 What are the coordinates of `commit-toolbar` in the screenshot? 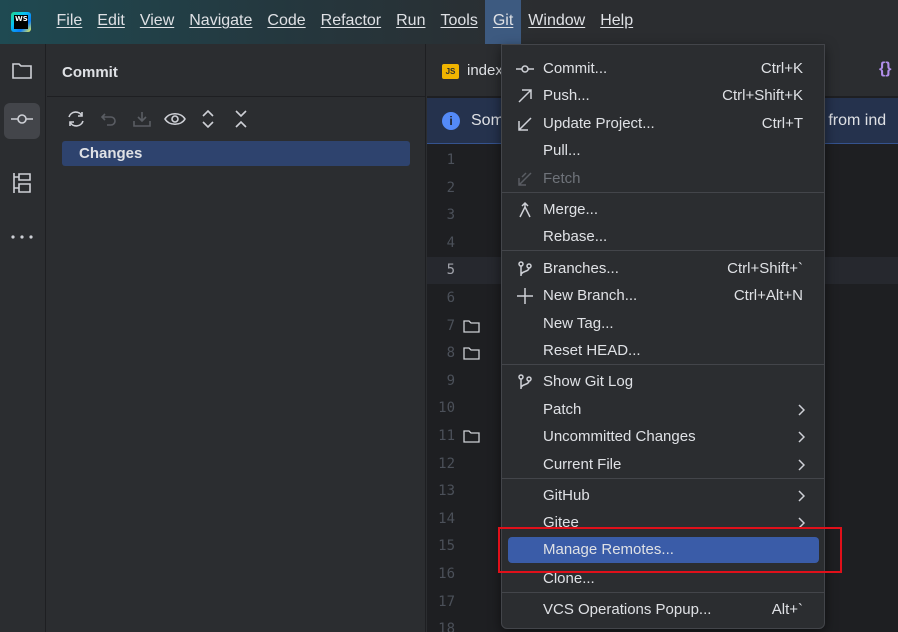 It's located at (158, 119).